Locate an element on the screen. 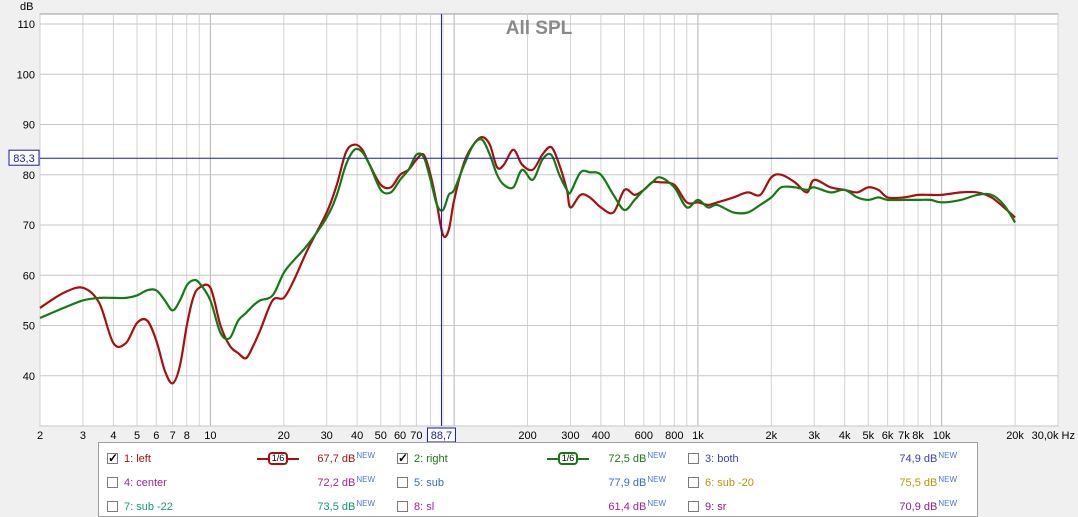  legend-value: 67,7 dBNEW is located at coordinates (340, 459).